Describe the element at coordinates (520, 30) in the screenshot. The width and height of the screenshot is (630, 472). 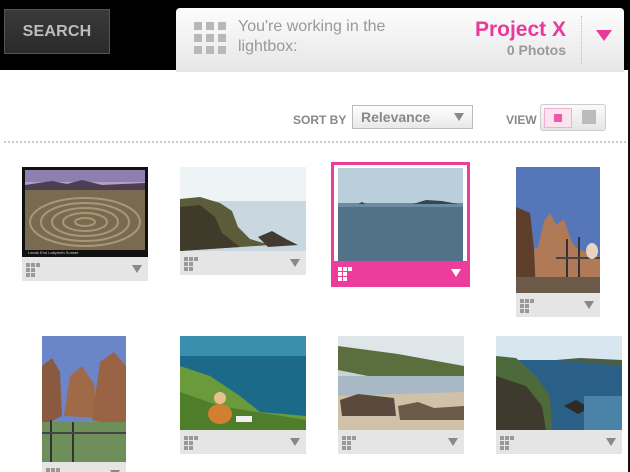
I see `project-name: Project X` at that location.